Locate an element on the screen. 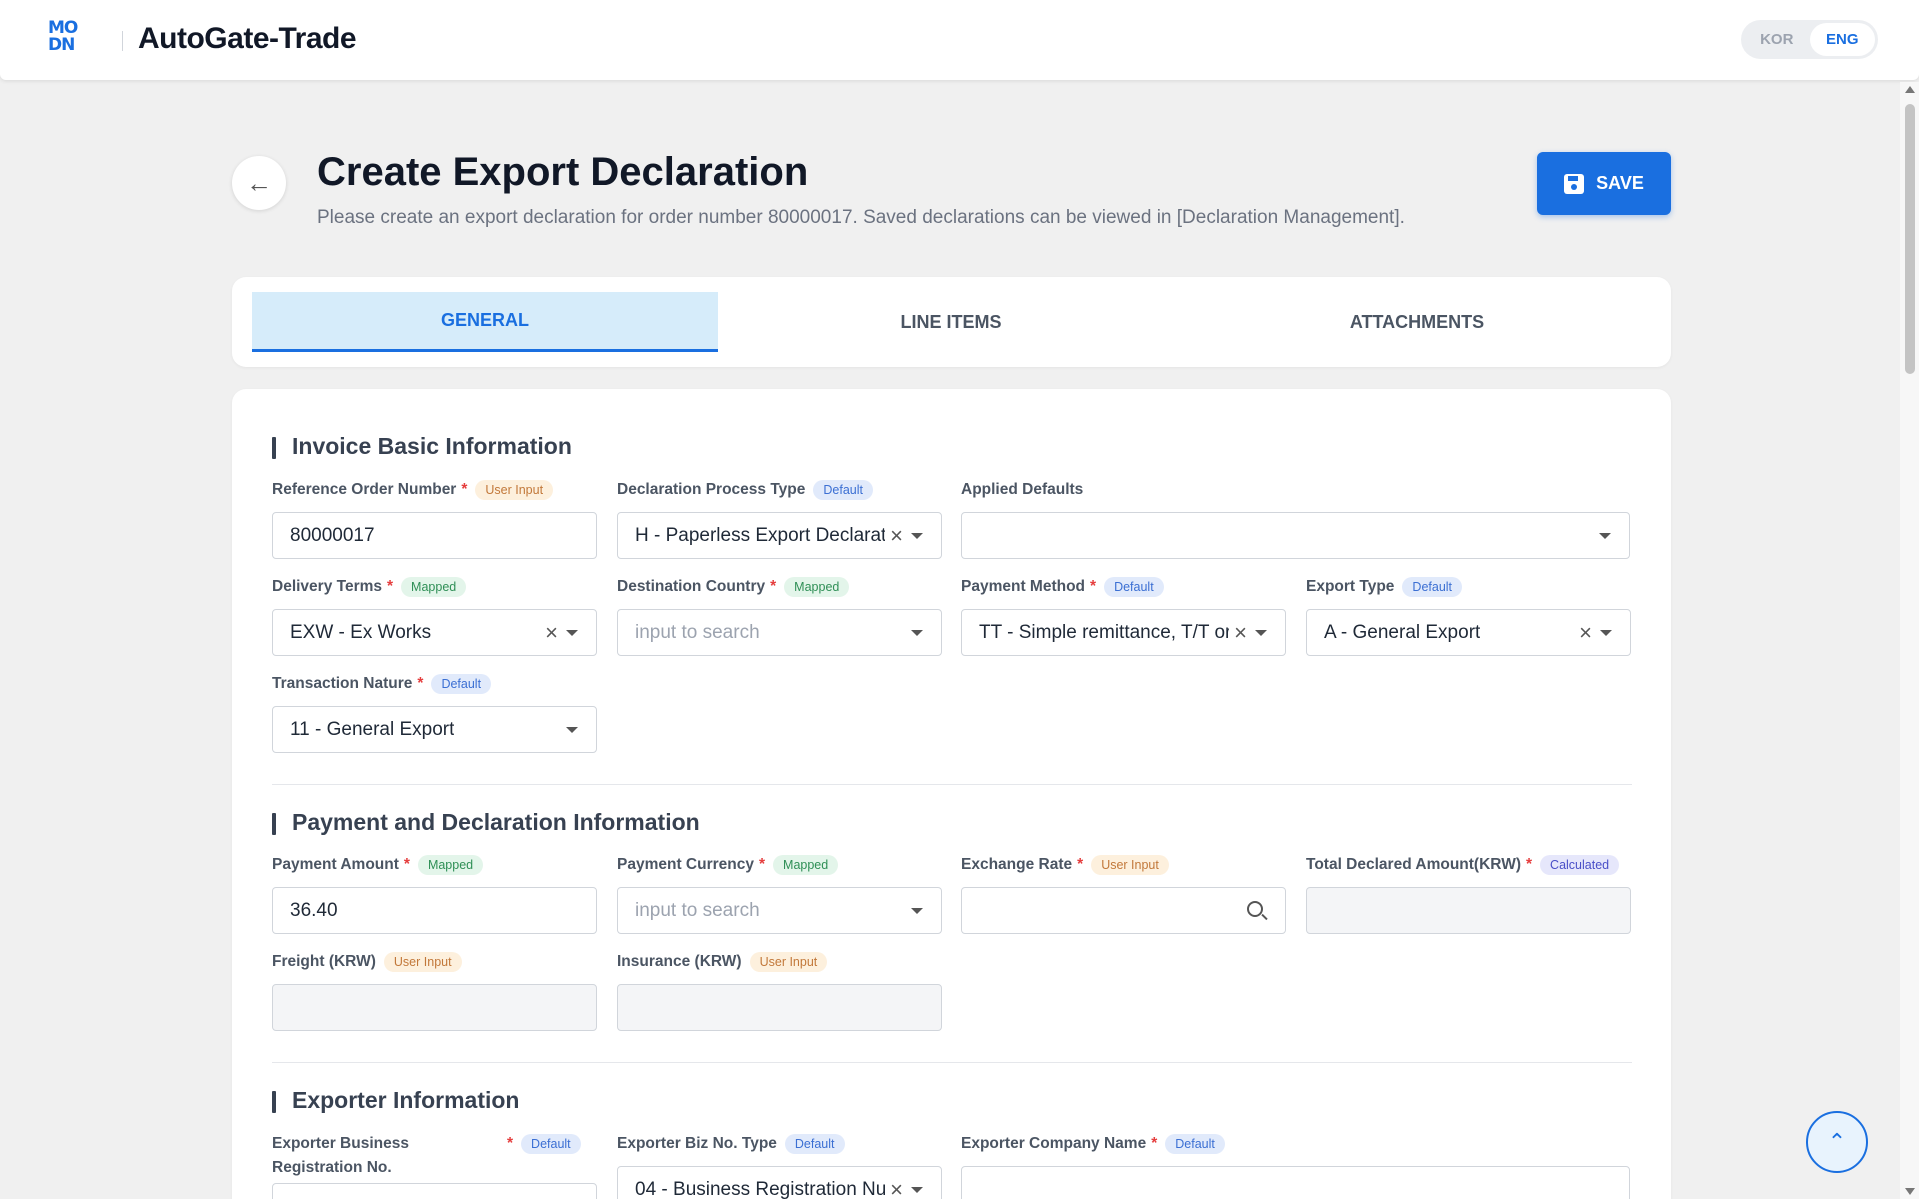 This screenshot has height=1199, width=1919. top-header: MO DN AutoGate-Trade KOR ENG is located at coordinates (959, 40).